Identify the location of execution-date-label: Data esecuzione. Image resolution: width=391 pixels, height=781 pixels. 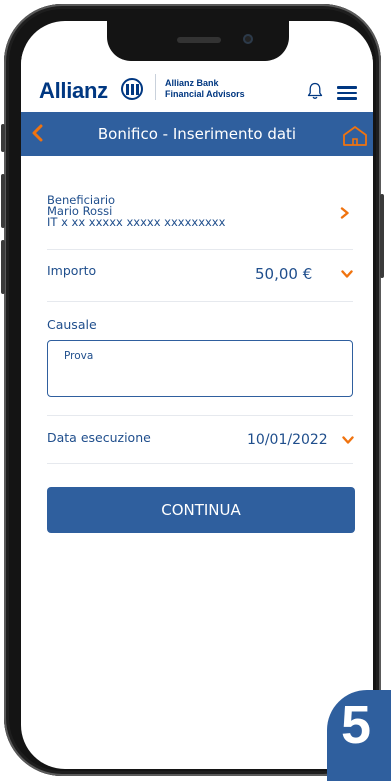
(99, 437).